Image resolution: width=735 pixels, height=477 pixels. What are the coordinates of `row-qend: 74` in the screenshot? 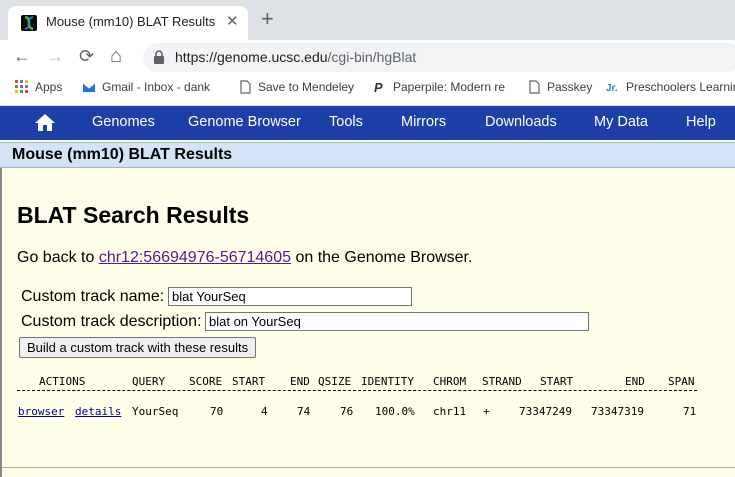 It's located at (304, 411).